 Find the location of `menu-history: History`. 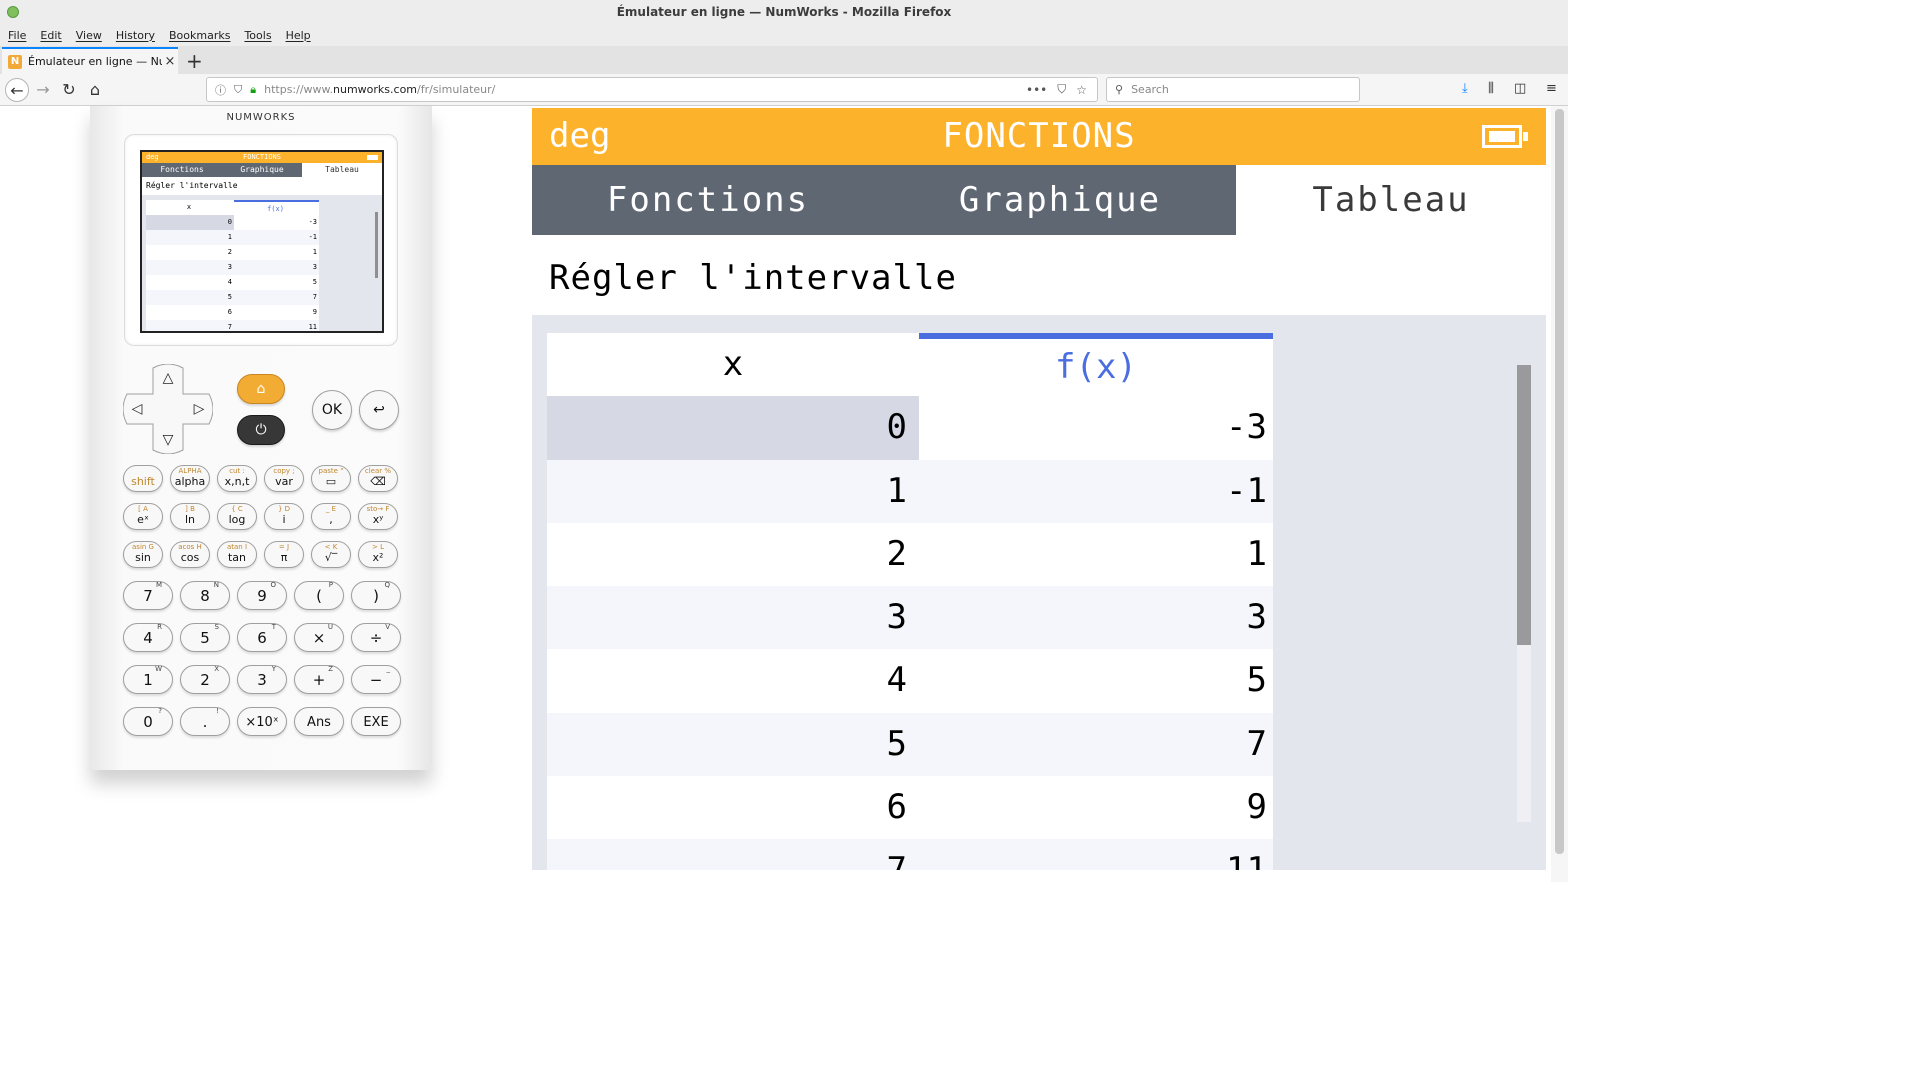

menu-history: History is located at coordinates (135, 35).